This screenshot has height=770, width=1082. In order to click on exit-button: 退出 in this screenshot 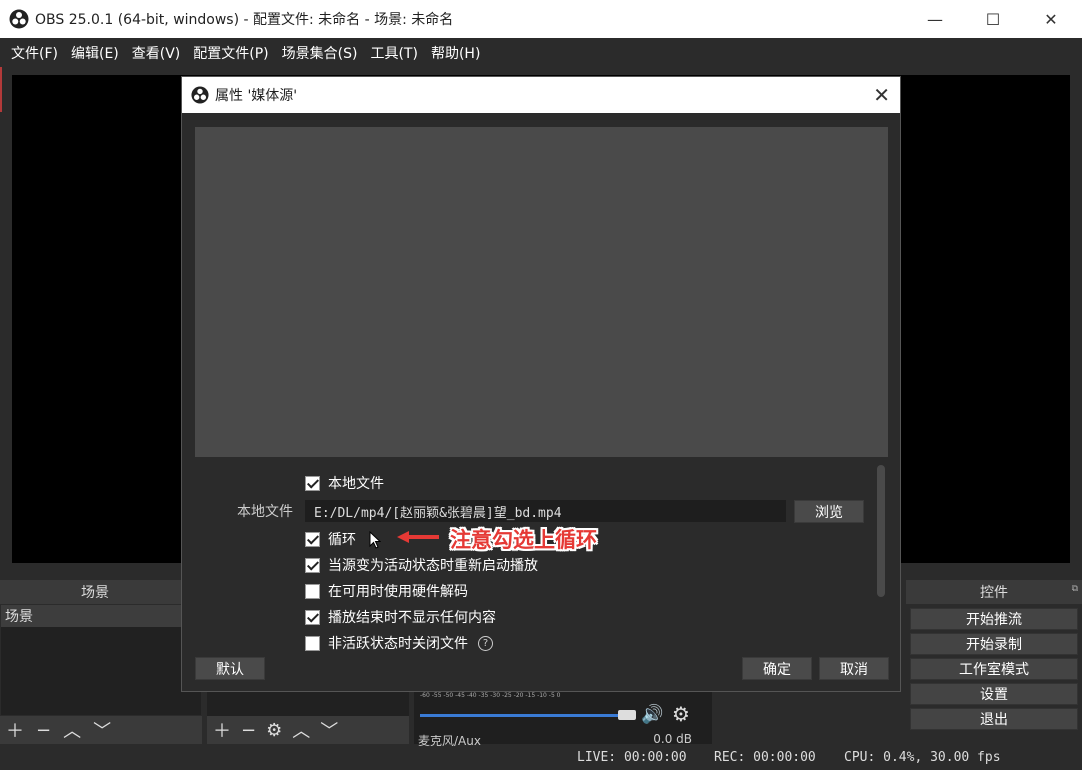, I will do `click(994, 719)`.